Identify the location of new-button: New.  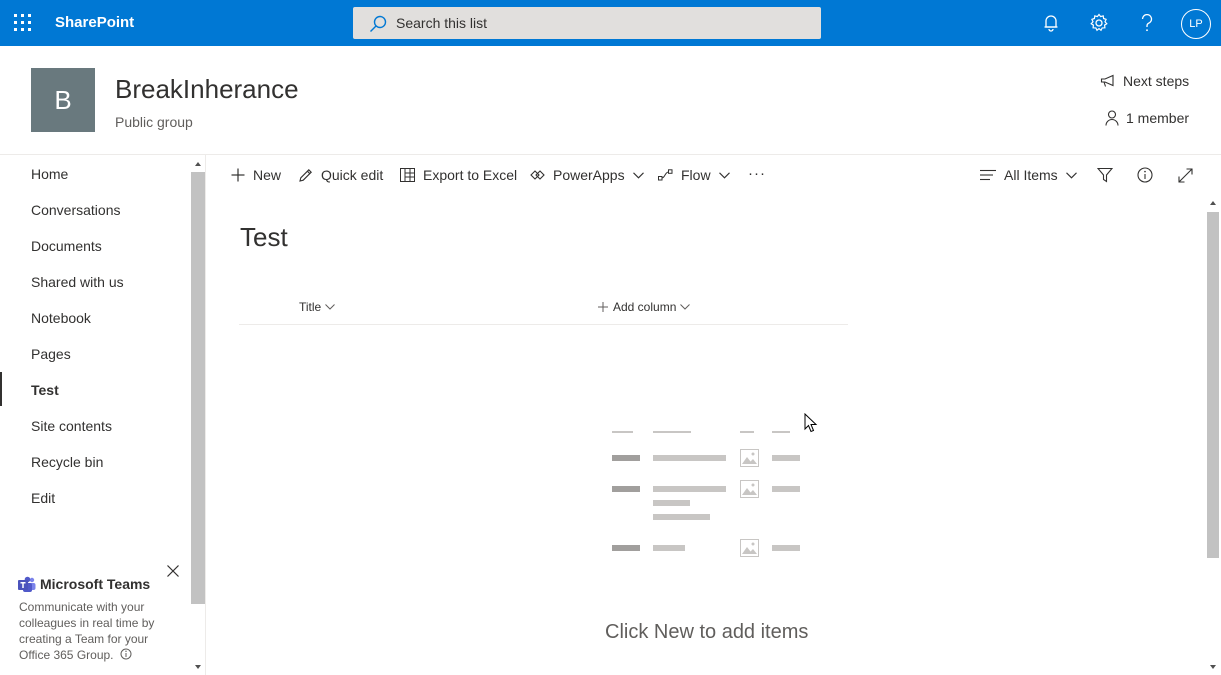
(256, 175).